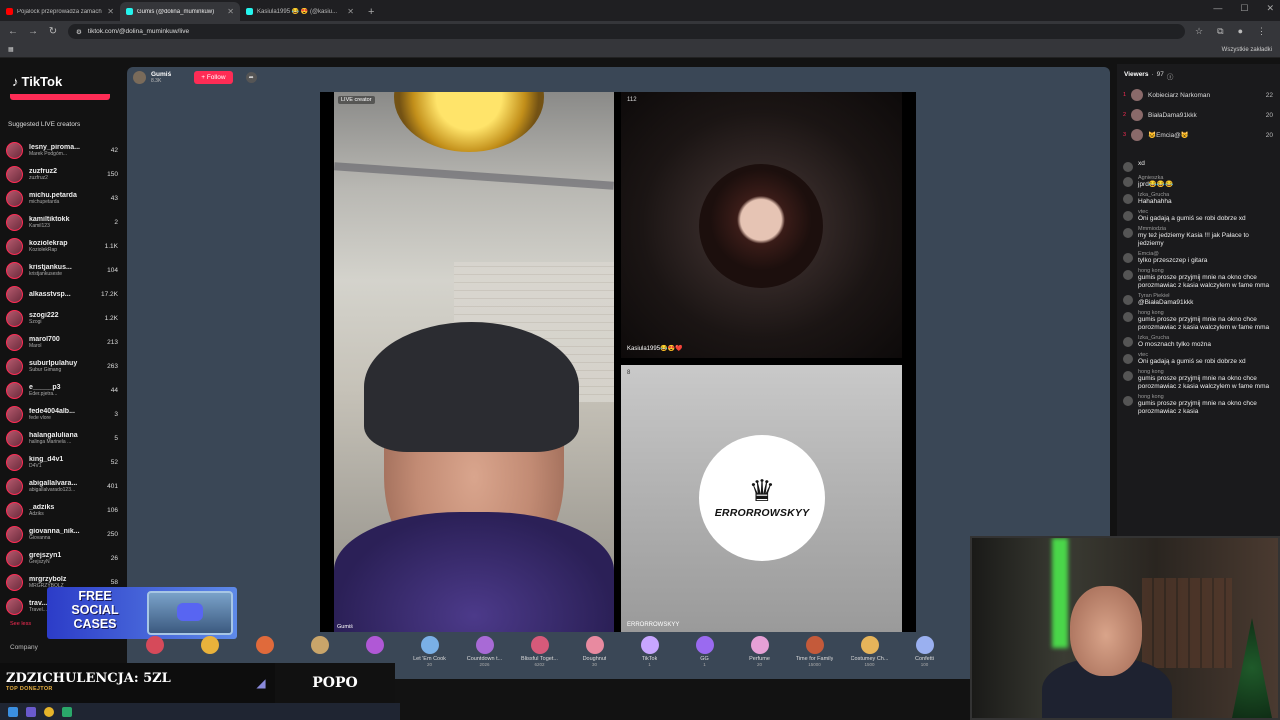 The height and width of the screenshot is (720, 1280). What do you see at coordinates (1220, 31) in the screenshot?
I see `extensions-icon: ⧉` at bounding box center [1220, 31].